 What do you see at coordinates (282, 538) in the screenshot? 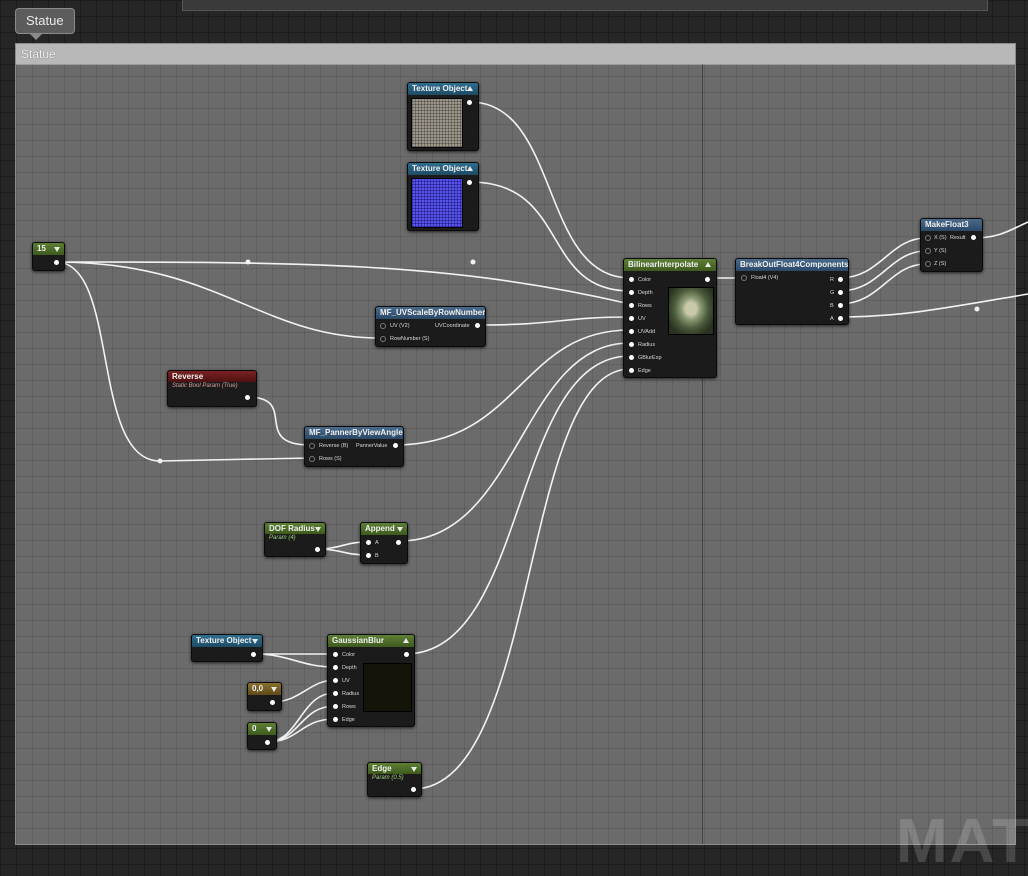
I see `node-subtitle: Param (4)` at bounding box center [282, 538].